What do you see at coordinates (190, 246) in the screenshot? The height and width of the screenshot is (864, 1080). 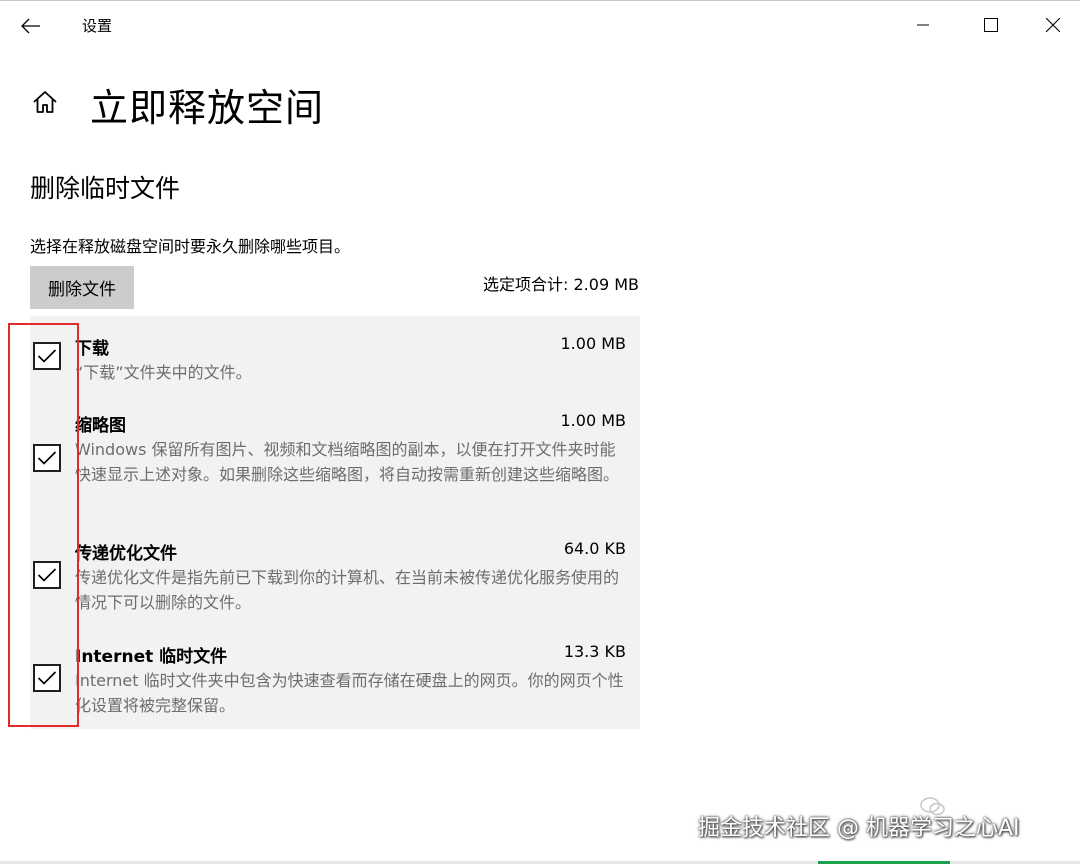 I see `instruction-text: 选择在释放磁盘空间时要永久删除哪些项目。` at bounding box center [190, 246].